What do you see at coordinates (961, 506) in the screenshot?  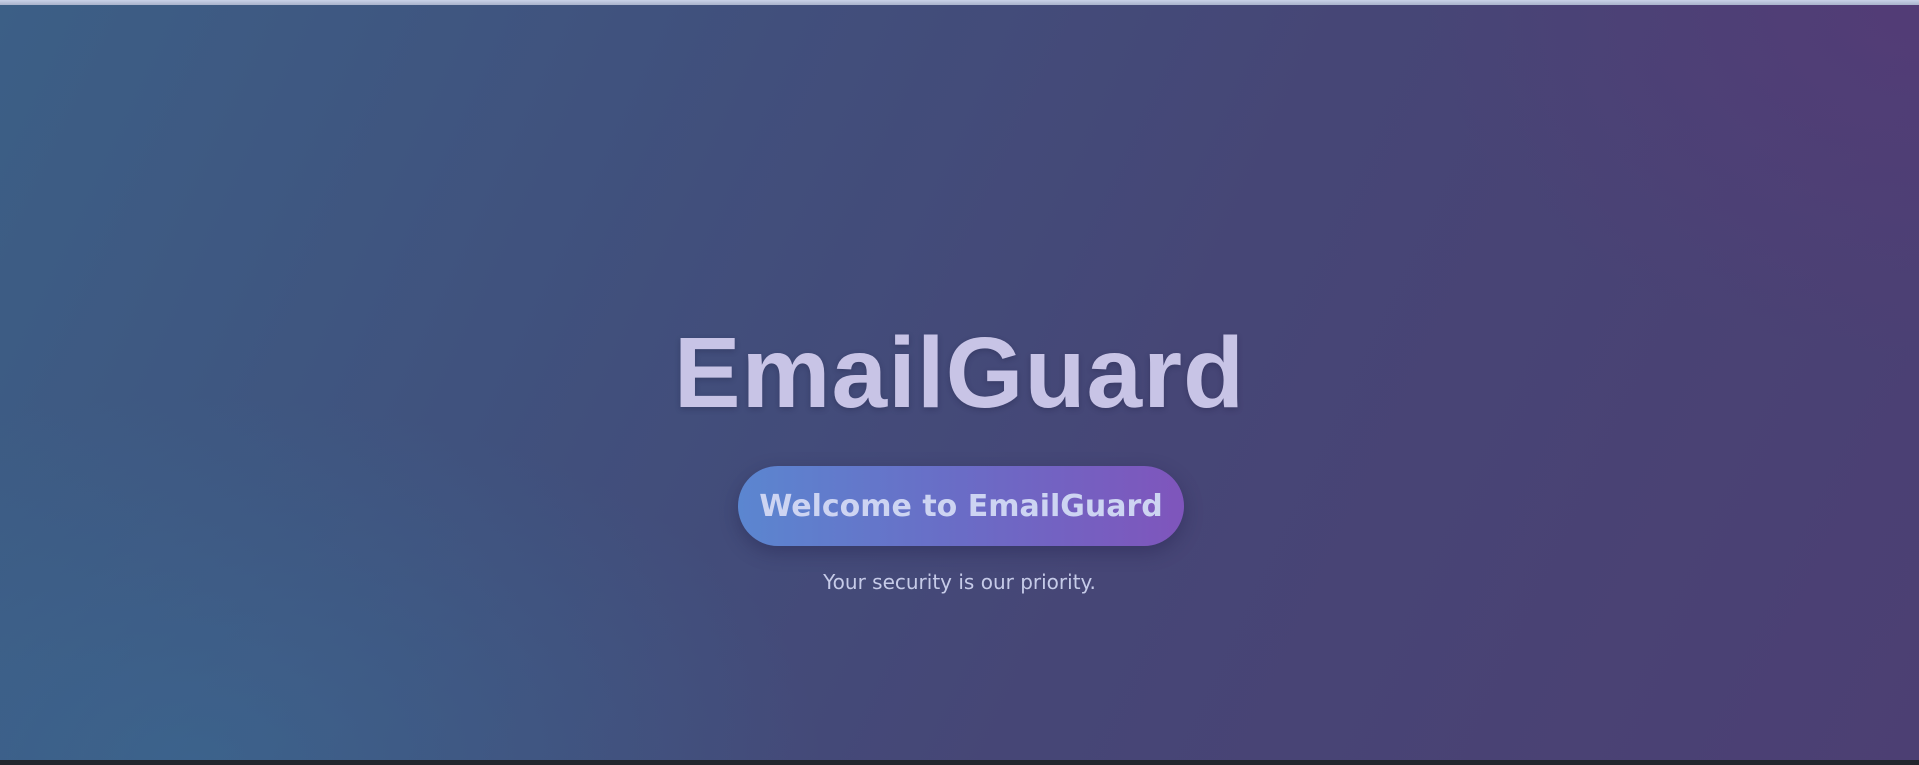 I see `welcome-button: Welcome to EmailGuard` at bounding box center [961, 506].